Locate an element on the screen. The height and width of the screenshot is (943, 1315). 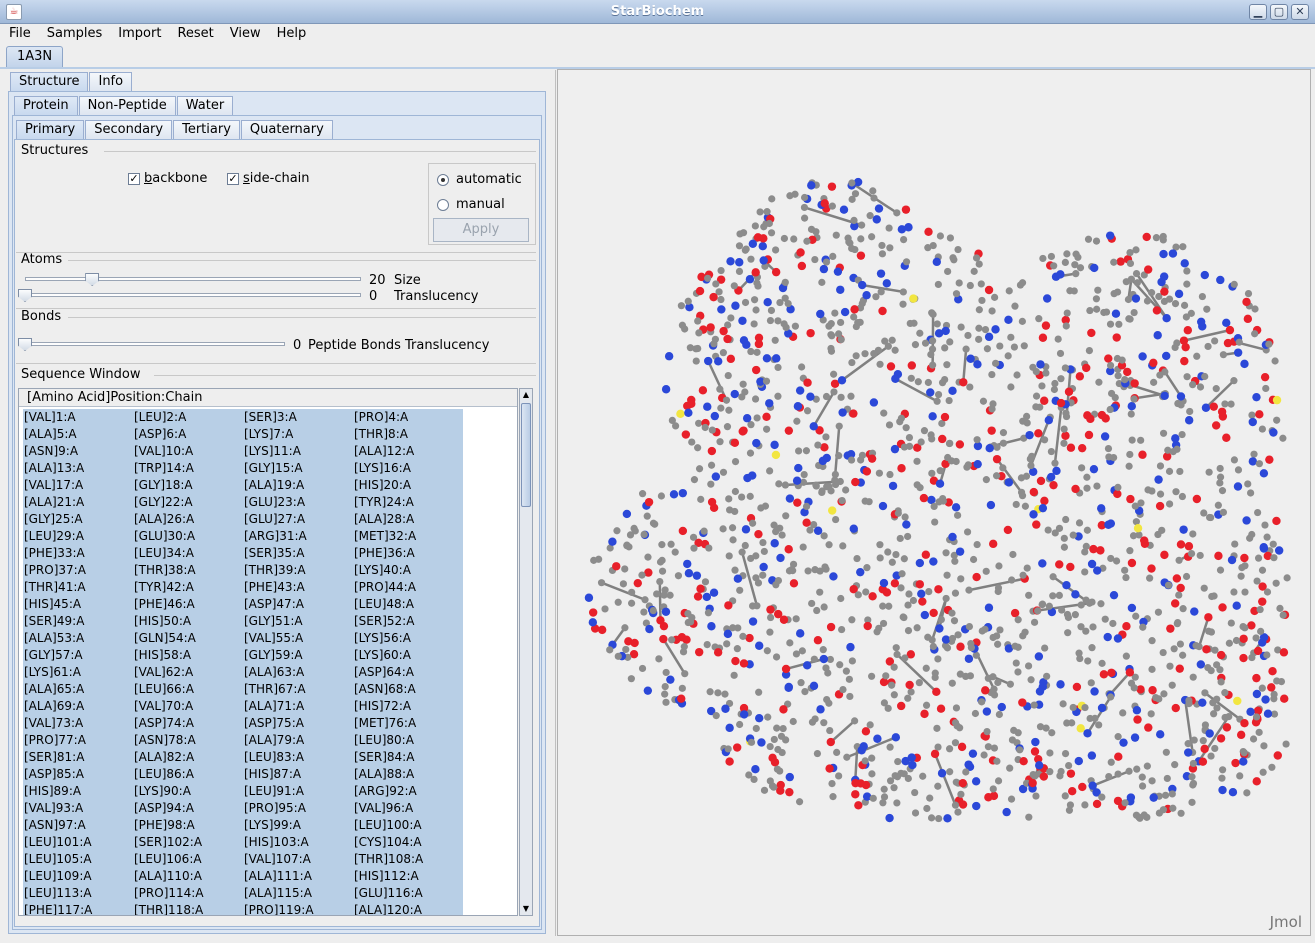
sequence-cell: [GLU]116:A is located at coordinates (408, 893).